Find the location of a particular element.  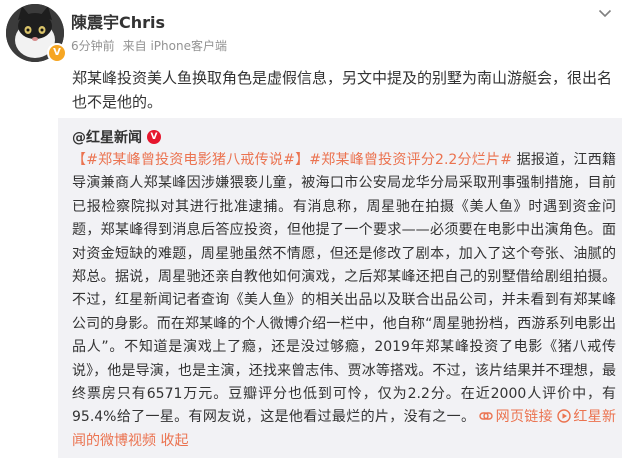

topic-tag: 【#郑某峰曾投资电影猪八戒传说#】 is located at coordinates (190, 160).